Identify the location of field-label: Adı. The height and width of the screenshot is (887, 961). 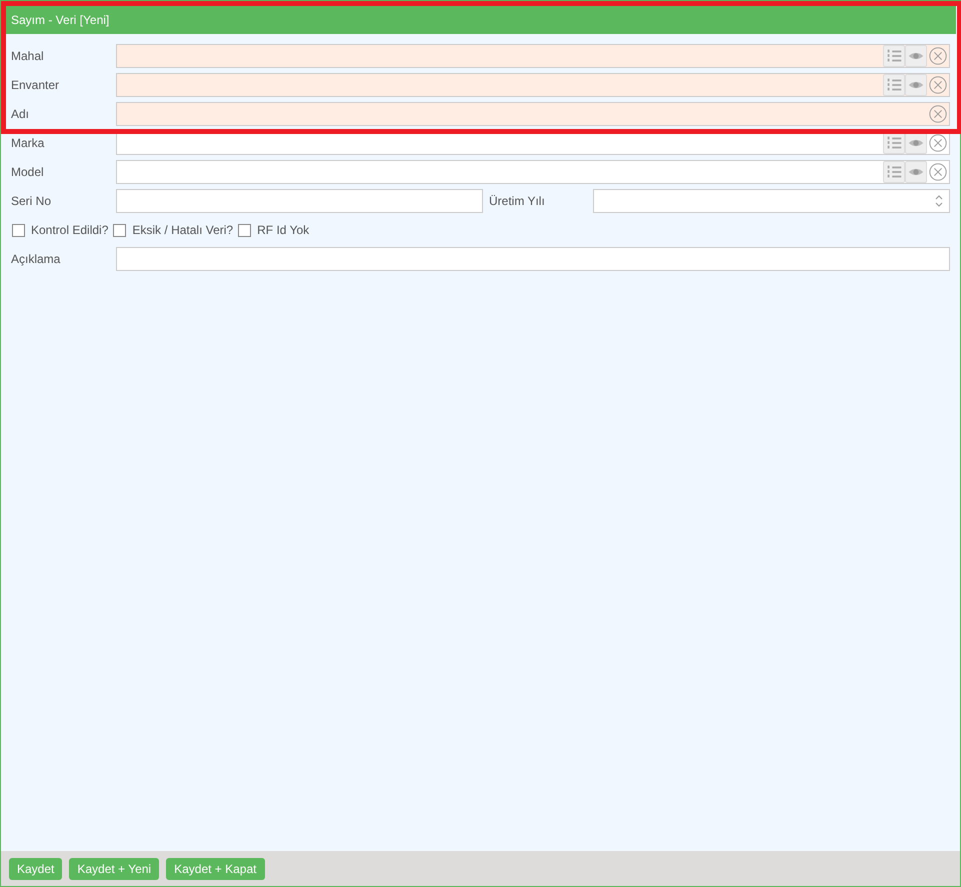
(20, 114).